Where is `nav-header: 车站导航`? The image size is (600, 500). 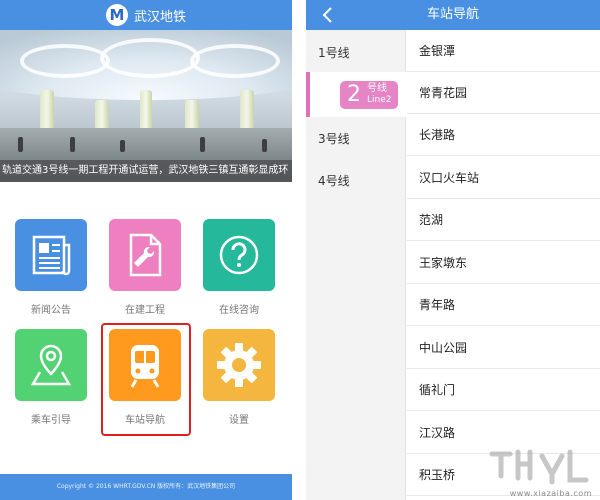 nav-header: 车站导航 is located at coordinates (453, 15).